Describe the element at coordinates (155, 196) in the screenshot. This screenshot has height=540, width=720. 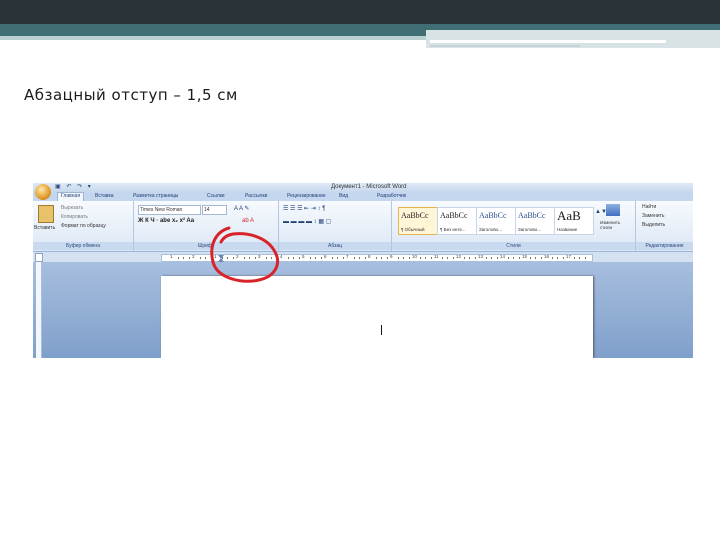
I see `tab-page-layout: Разметка страницы` at that location.